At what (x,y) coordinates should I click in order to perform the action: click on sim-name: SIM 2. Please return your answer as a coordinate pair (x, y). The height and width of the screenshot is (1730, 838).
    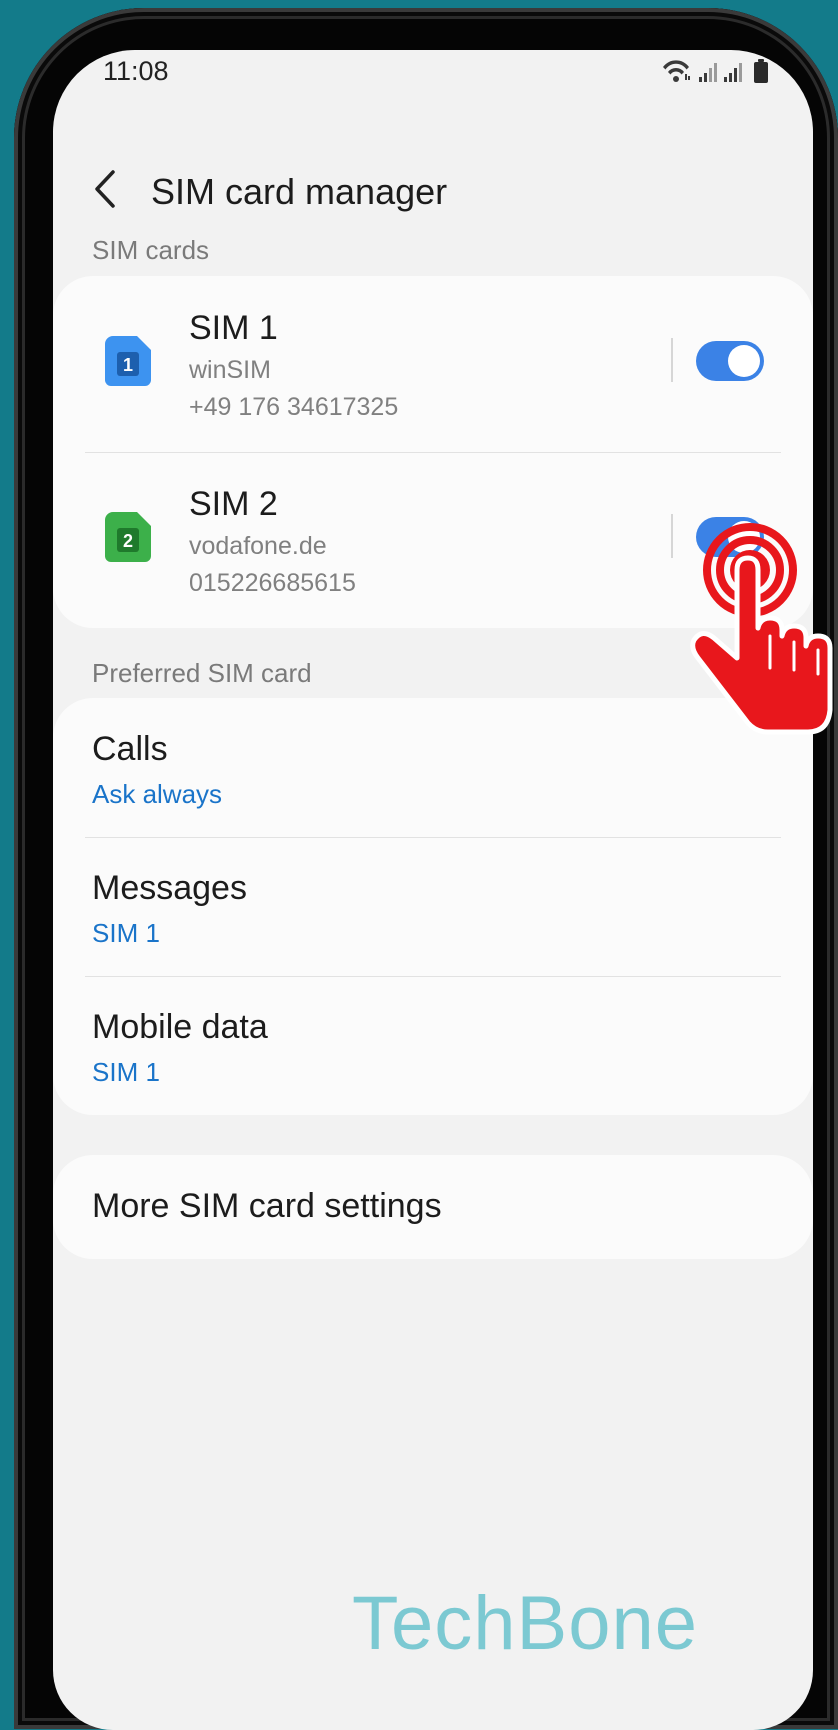
    Looking at the image, I should click on (233, 504).